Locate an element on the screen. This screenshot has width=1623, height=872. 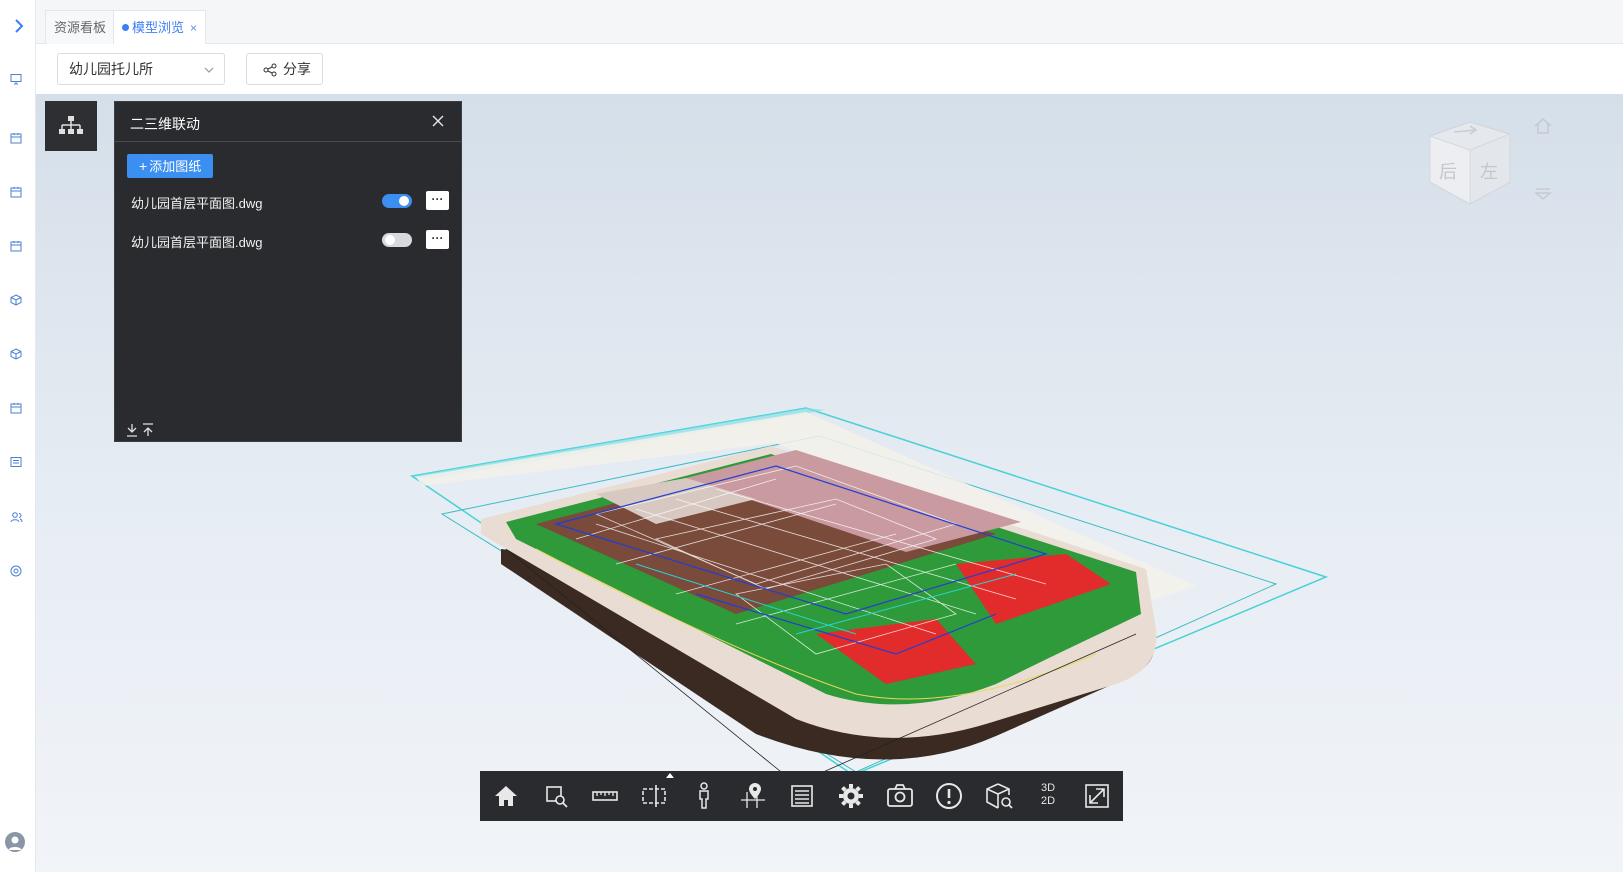
model-tree-button is located at coordinates (71, 126).